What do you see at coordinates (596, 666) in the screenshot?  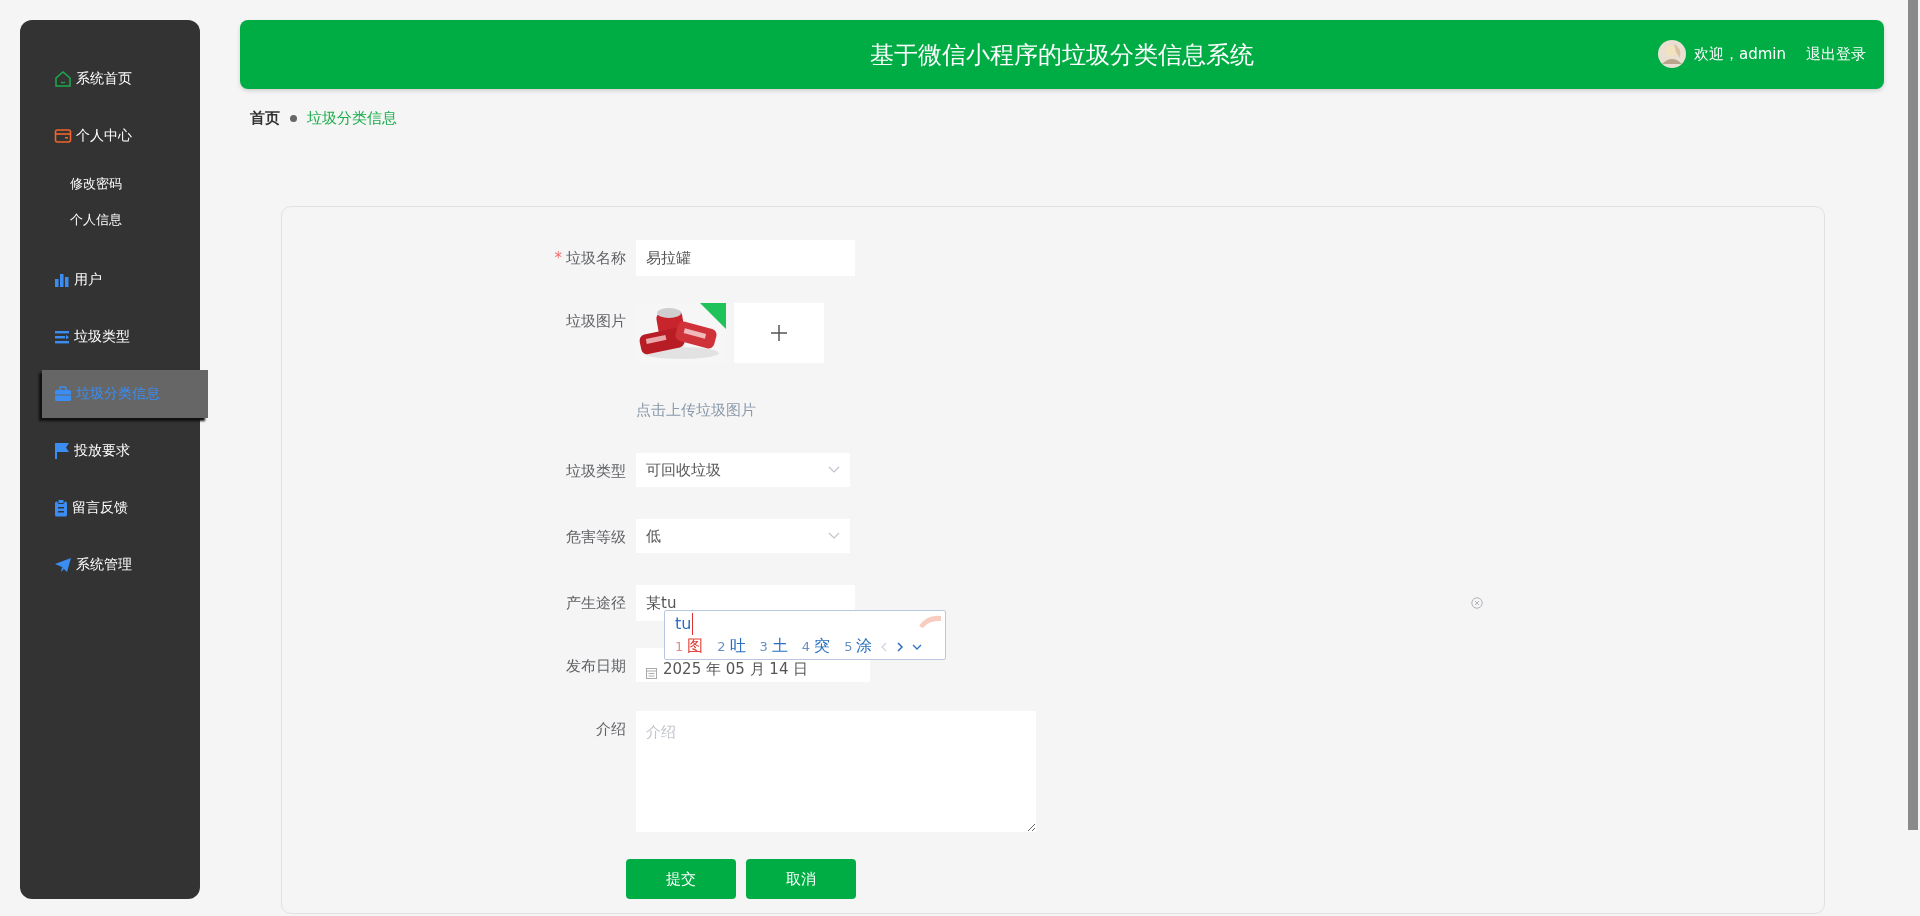 I see `field-label: 发布日期` at bounding box center [596, 666].